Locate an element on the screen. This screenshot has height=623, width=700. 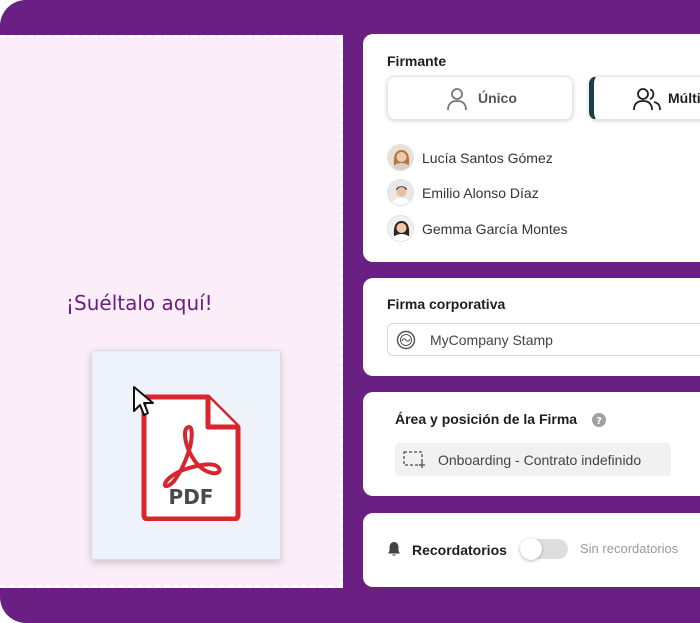
pdf-file-card: PDF is located at coordinates (186, 455).